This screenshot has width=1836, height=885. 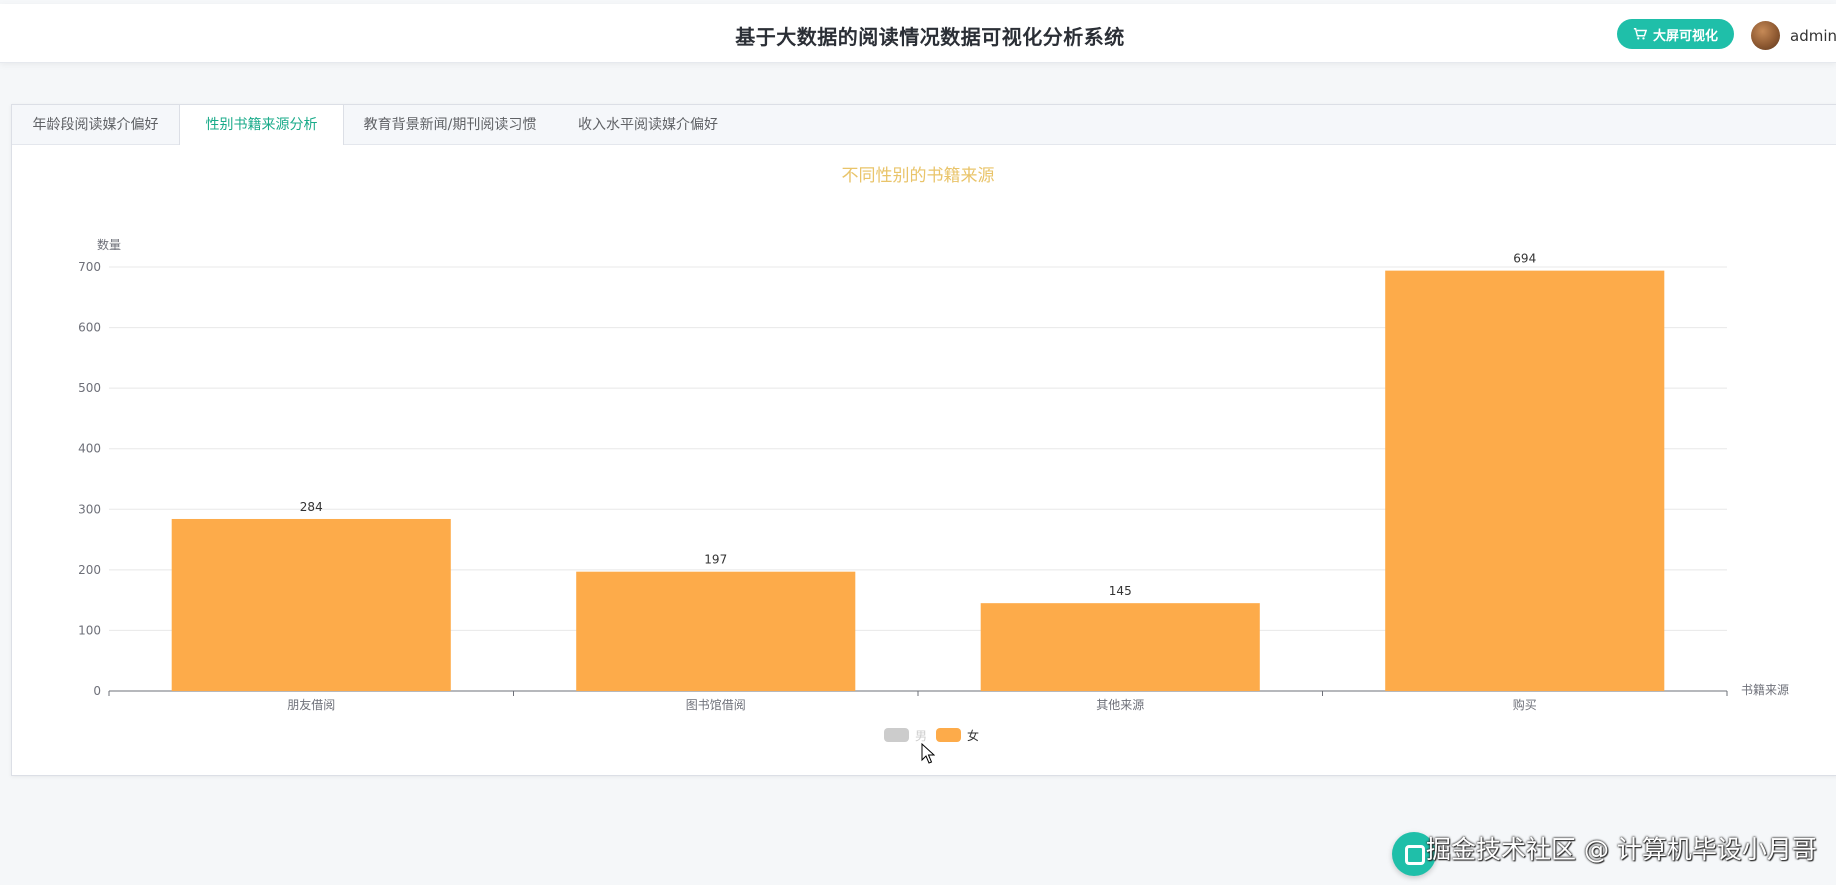 I want to click on bar-value-label: 694, so click(x=1524, y=259).